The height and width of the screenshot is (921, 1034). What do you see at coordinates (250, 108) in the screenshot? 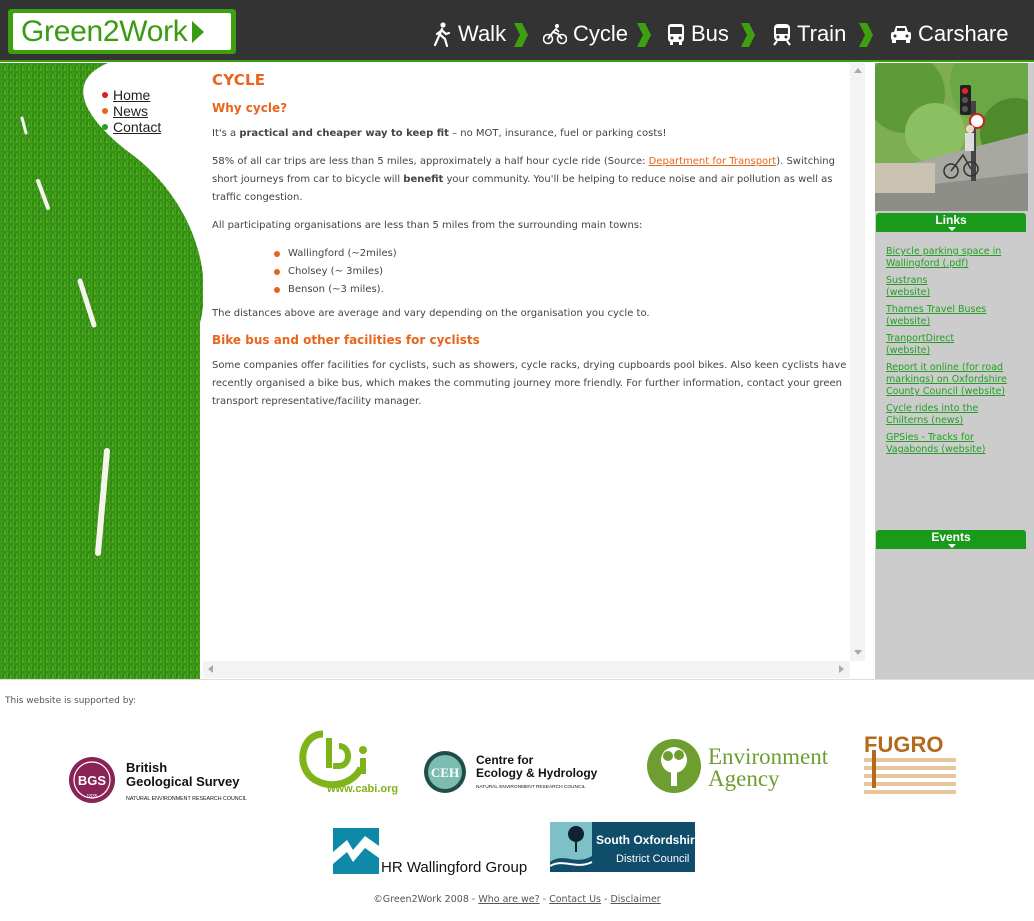
I see `why-cycle-heading: Why cycle?` at bounding box center [250, 108].